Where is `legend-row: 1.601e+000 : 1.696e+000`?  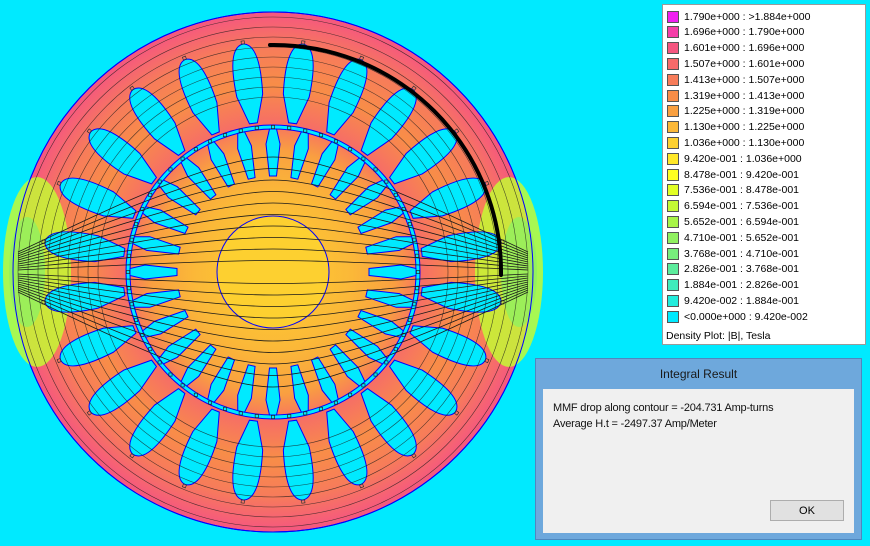
legend-row: 1.601e+000 : 1.696e+000 is located at coordinates (735, 48).